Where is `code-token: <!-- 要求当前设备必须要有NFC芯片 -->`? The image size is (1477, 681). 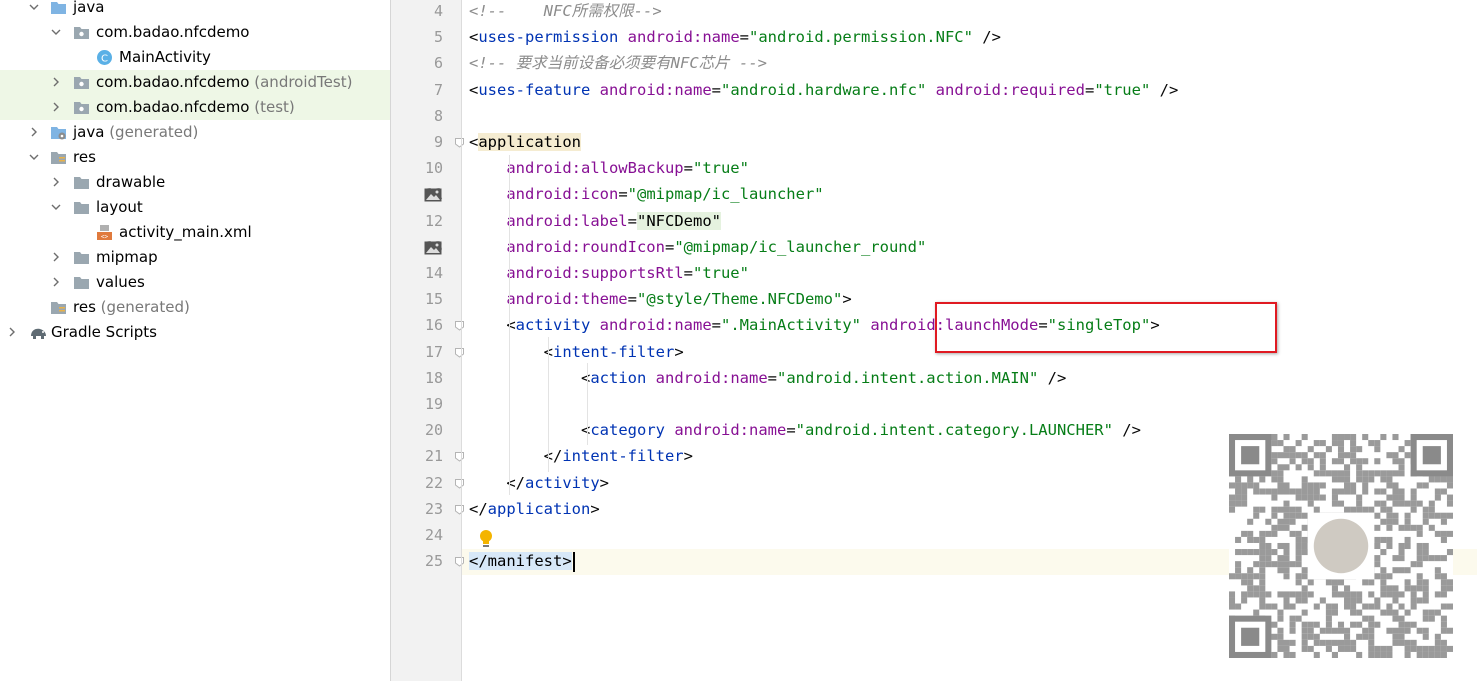 code-token: <!-- 要求当前设备必须要有NFC芯片 --> is located at coordinates (618, 63).